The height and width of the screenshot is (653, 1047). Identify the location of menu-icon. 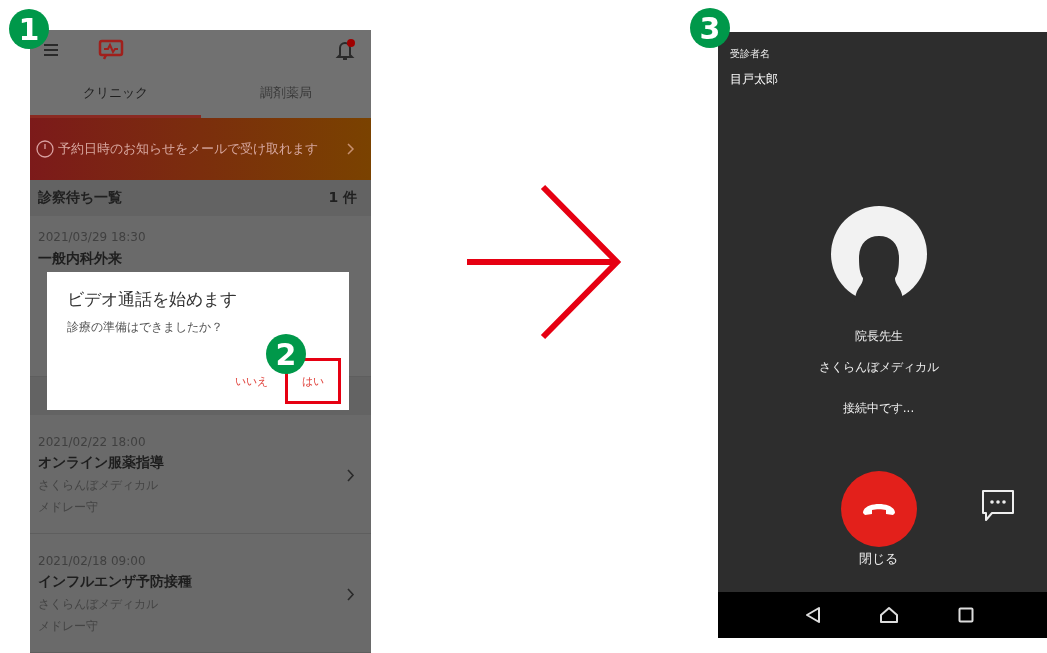
(51, 50).